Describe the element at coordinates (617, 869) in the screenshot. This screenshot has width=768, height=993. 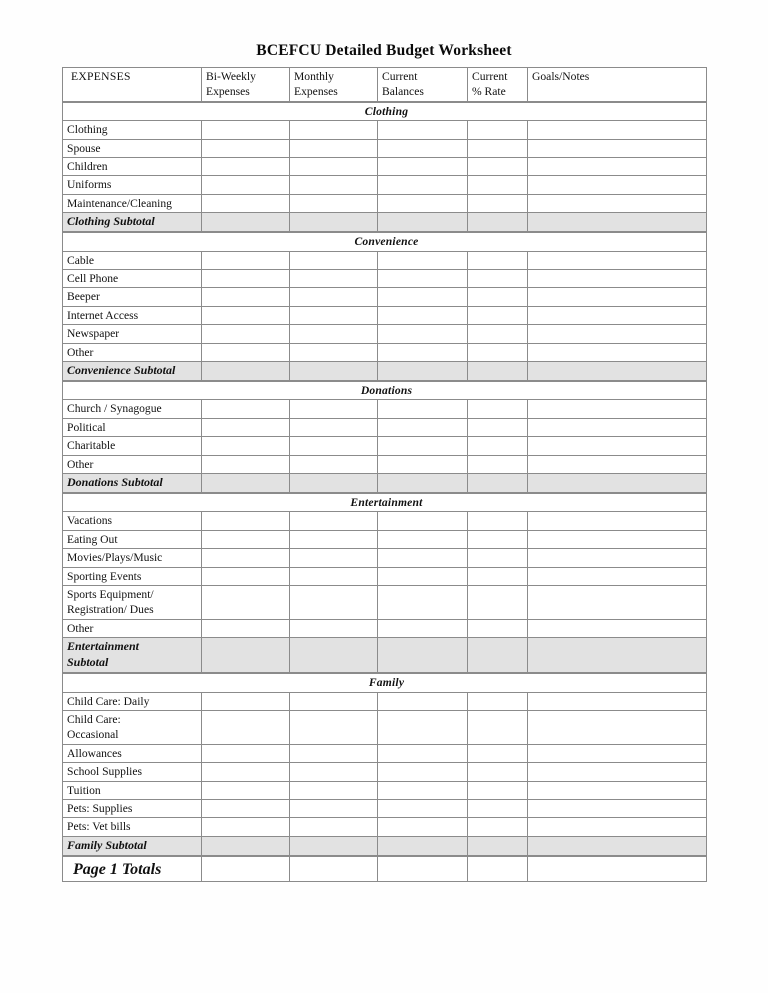
I see `page-totals-cell-notes` at that location.